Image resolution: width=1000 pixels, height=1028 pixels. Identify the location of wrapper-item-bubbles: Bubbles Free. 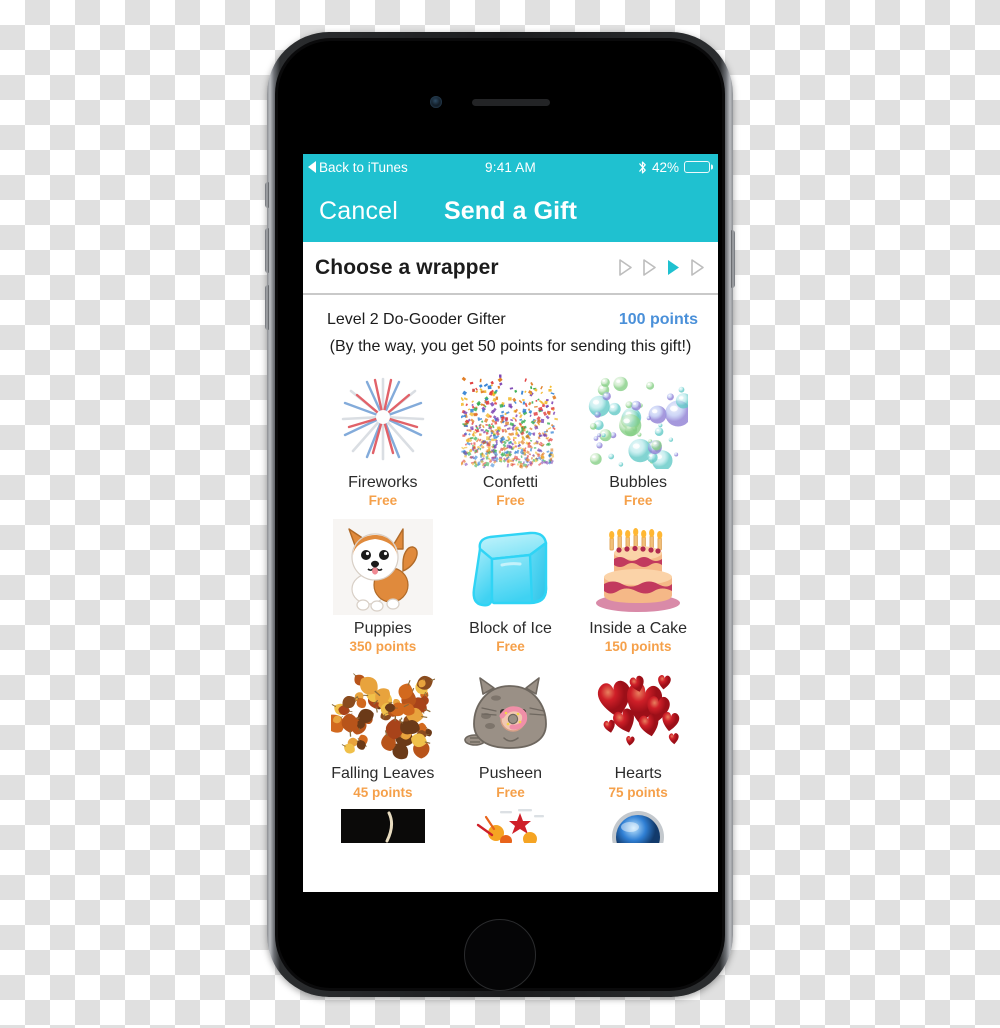
(638, 440).